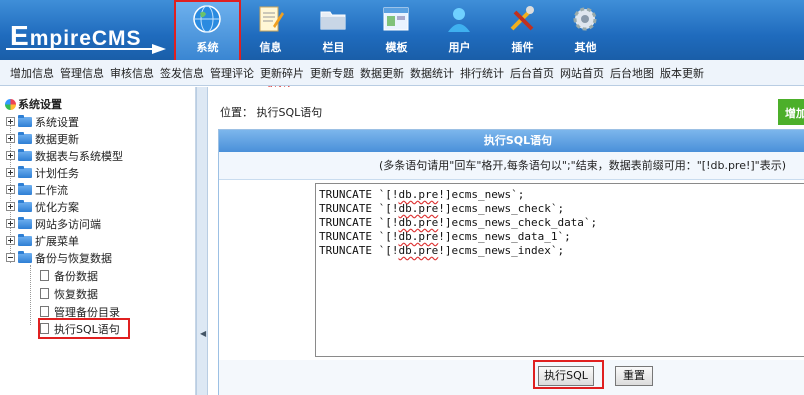  Describe the element at coordinates (51, 190) in the screenshot. I see `sidebar-item-label: 工作流` at that location.